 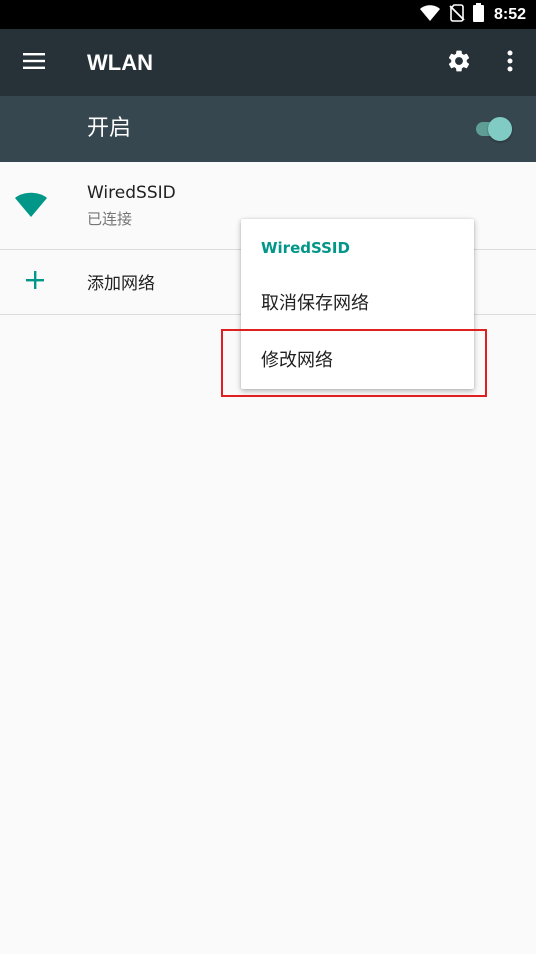 I want to click on overflow-menu-button, so click(x=510, y=63).